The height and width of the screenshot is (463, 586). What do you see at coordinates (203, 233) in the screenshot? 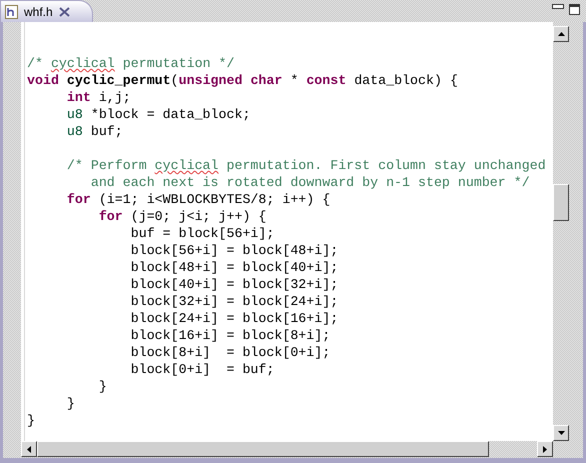
I see `code-line: buf = block[56+i];` at bounding box center [203, 233].